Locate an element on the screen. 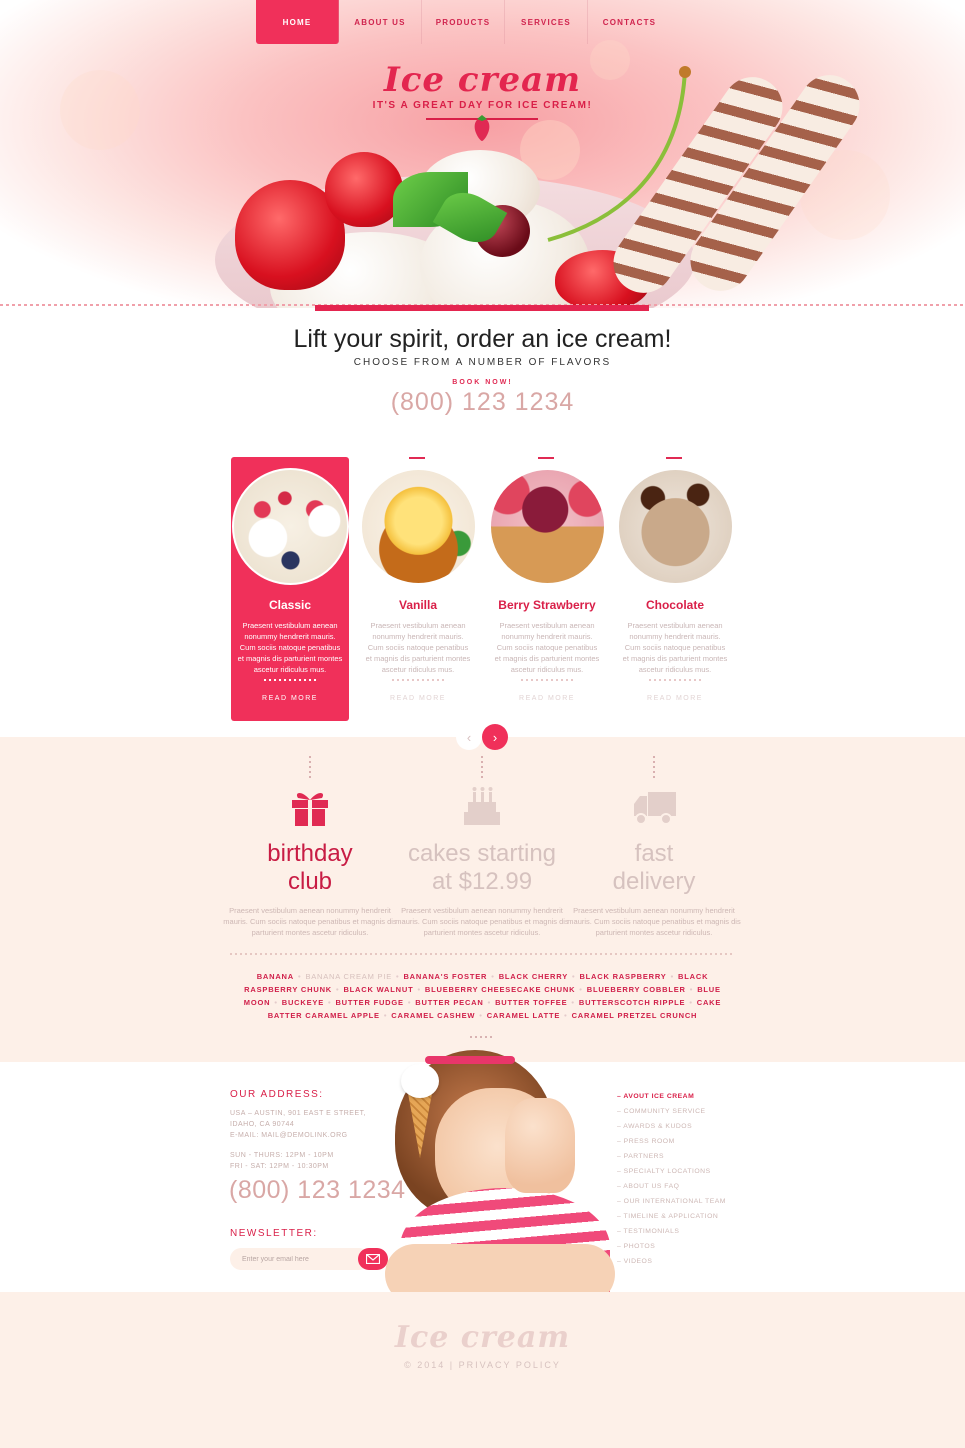 This screenshot has width=965, height=1448. intro-title: Lift your spirit, order an ice cream! is located at coordinates (482, 339).